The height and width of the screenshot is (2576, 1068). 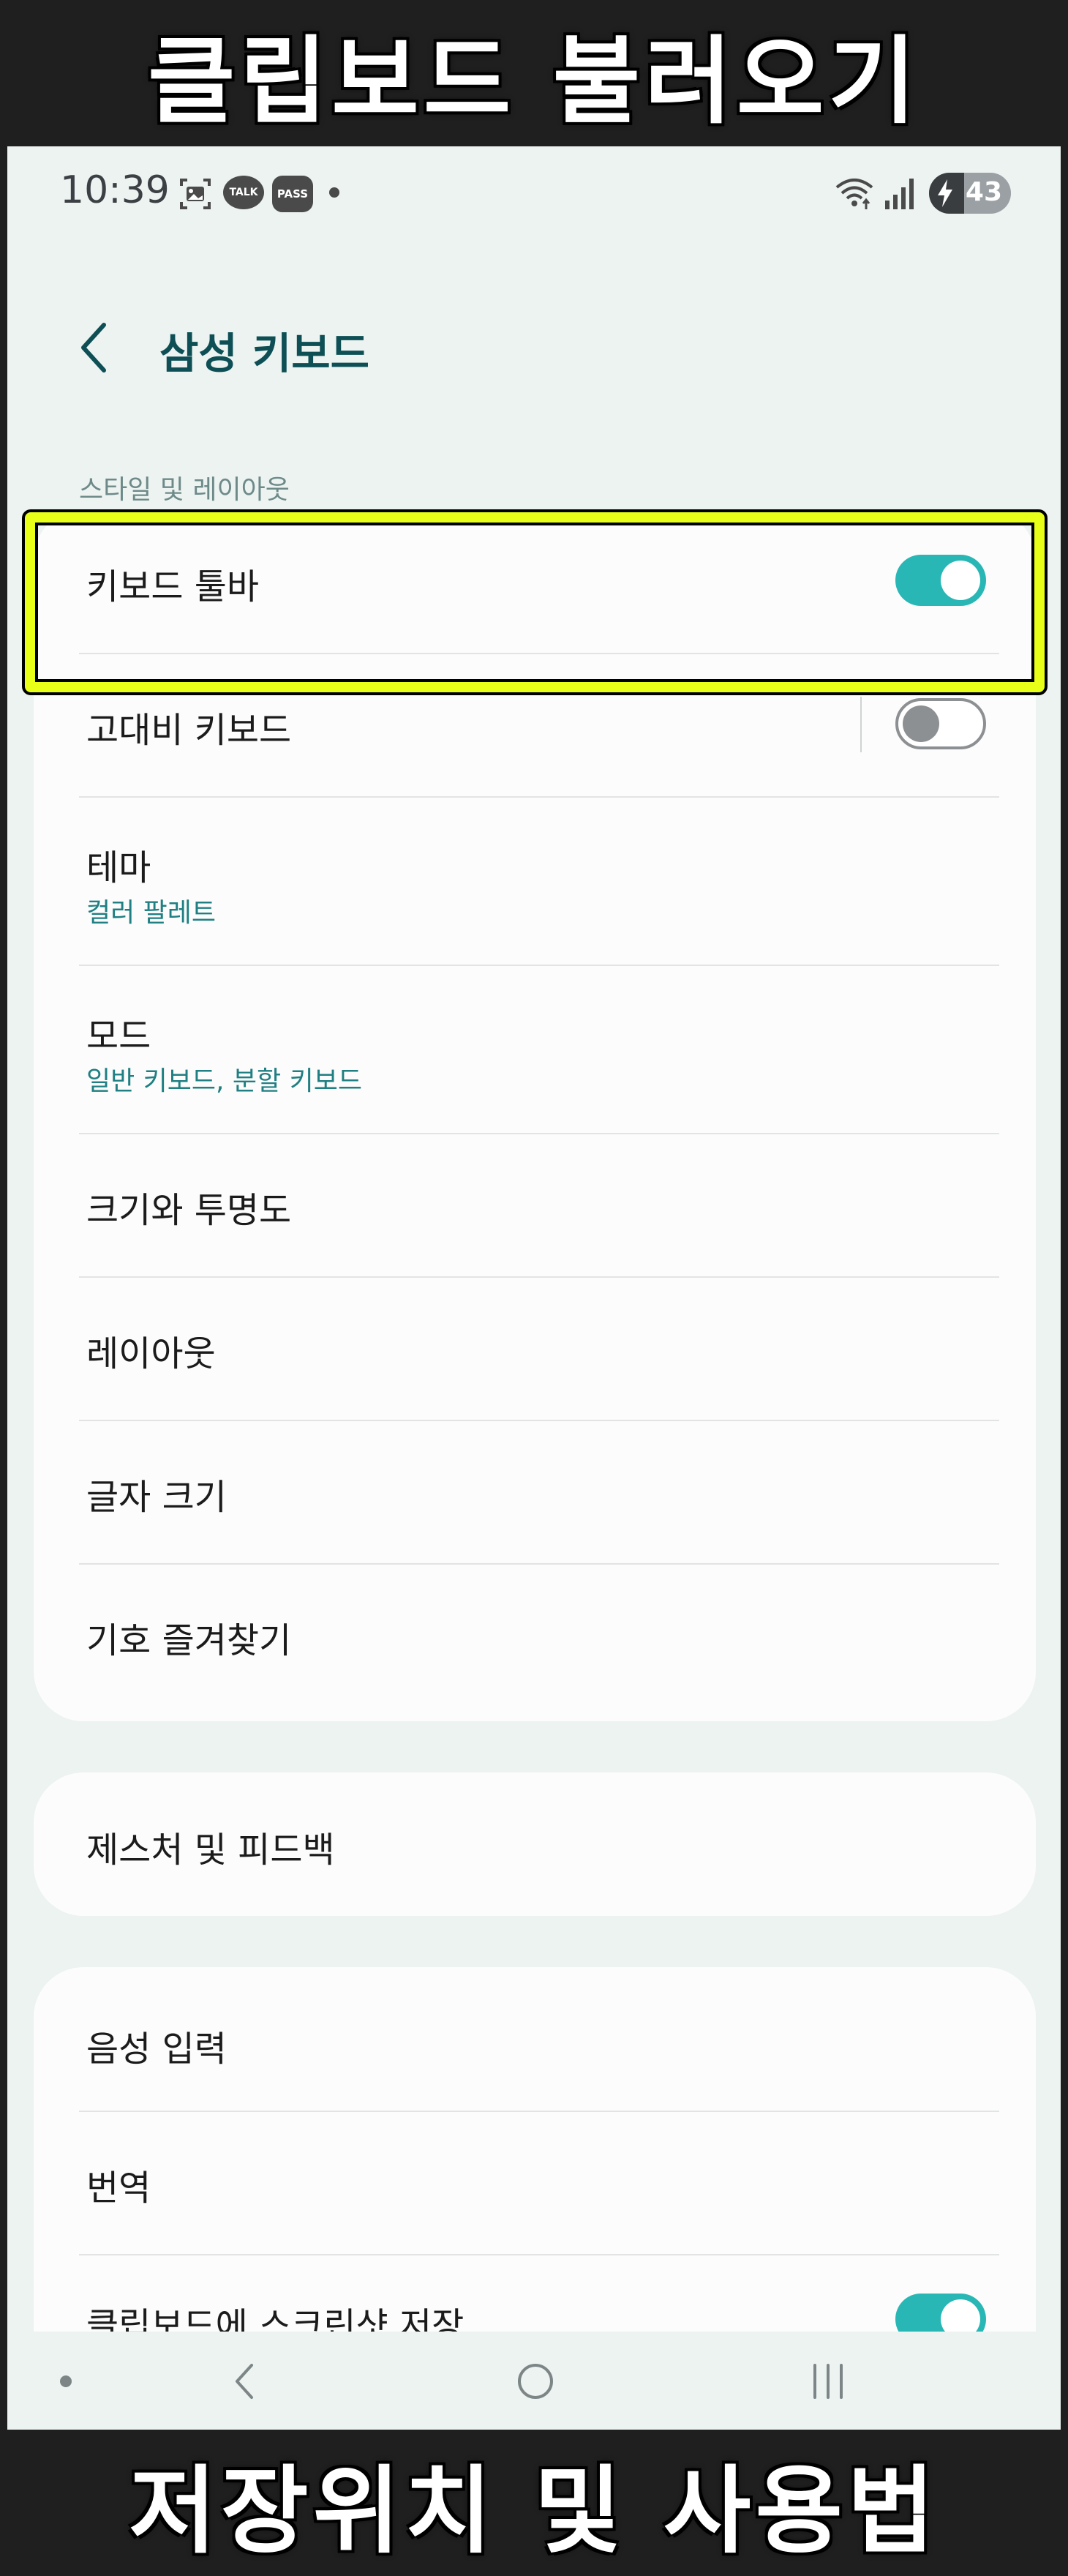 What do you see at coordinates (535, 881) in the screenshot?
I see `setting-row-theme: 테마 컬러 팔레트` at bounding box center [535, 881].